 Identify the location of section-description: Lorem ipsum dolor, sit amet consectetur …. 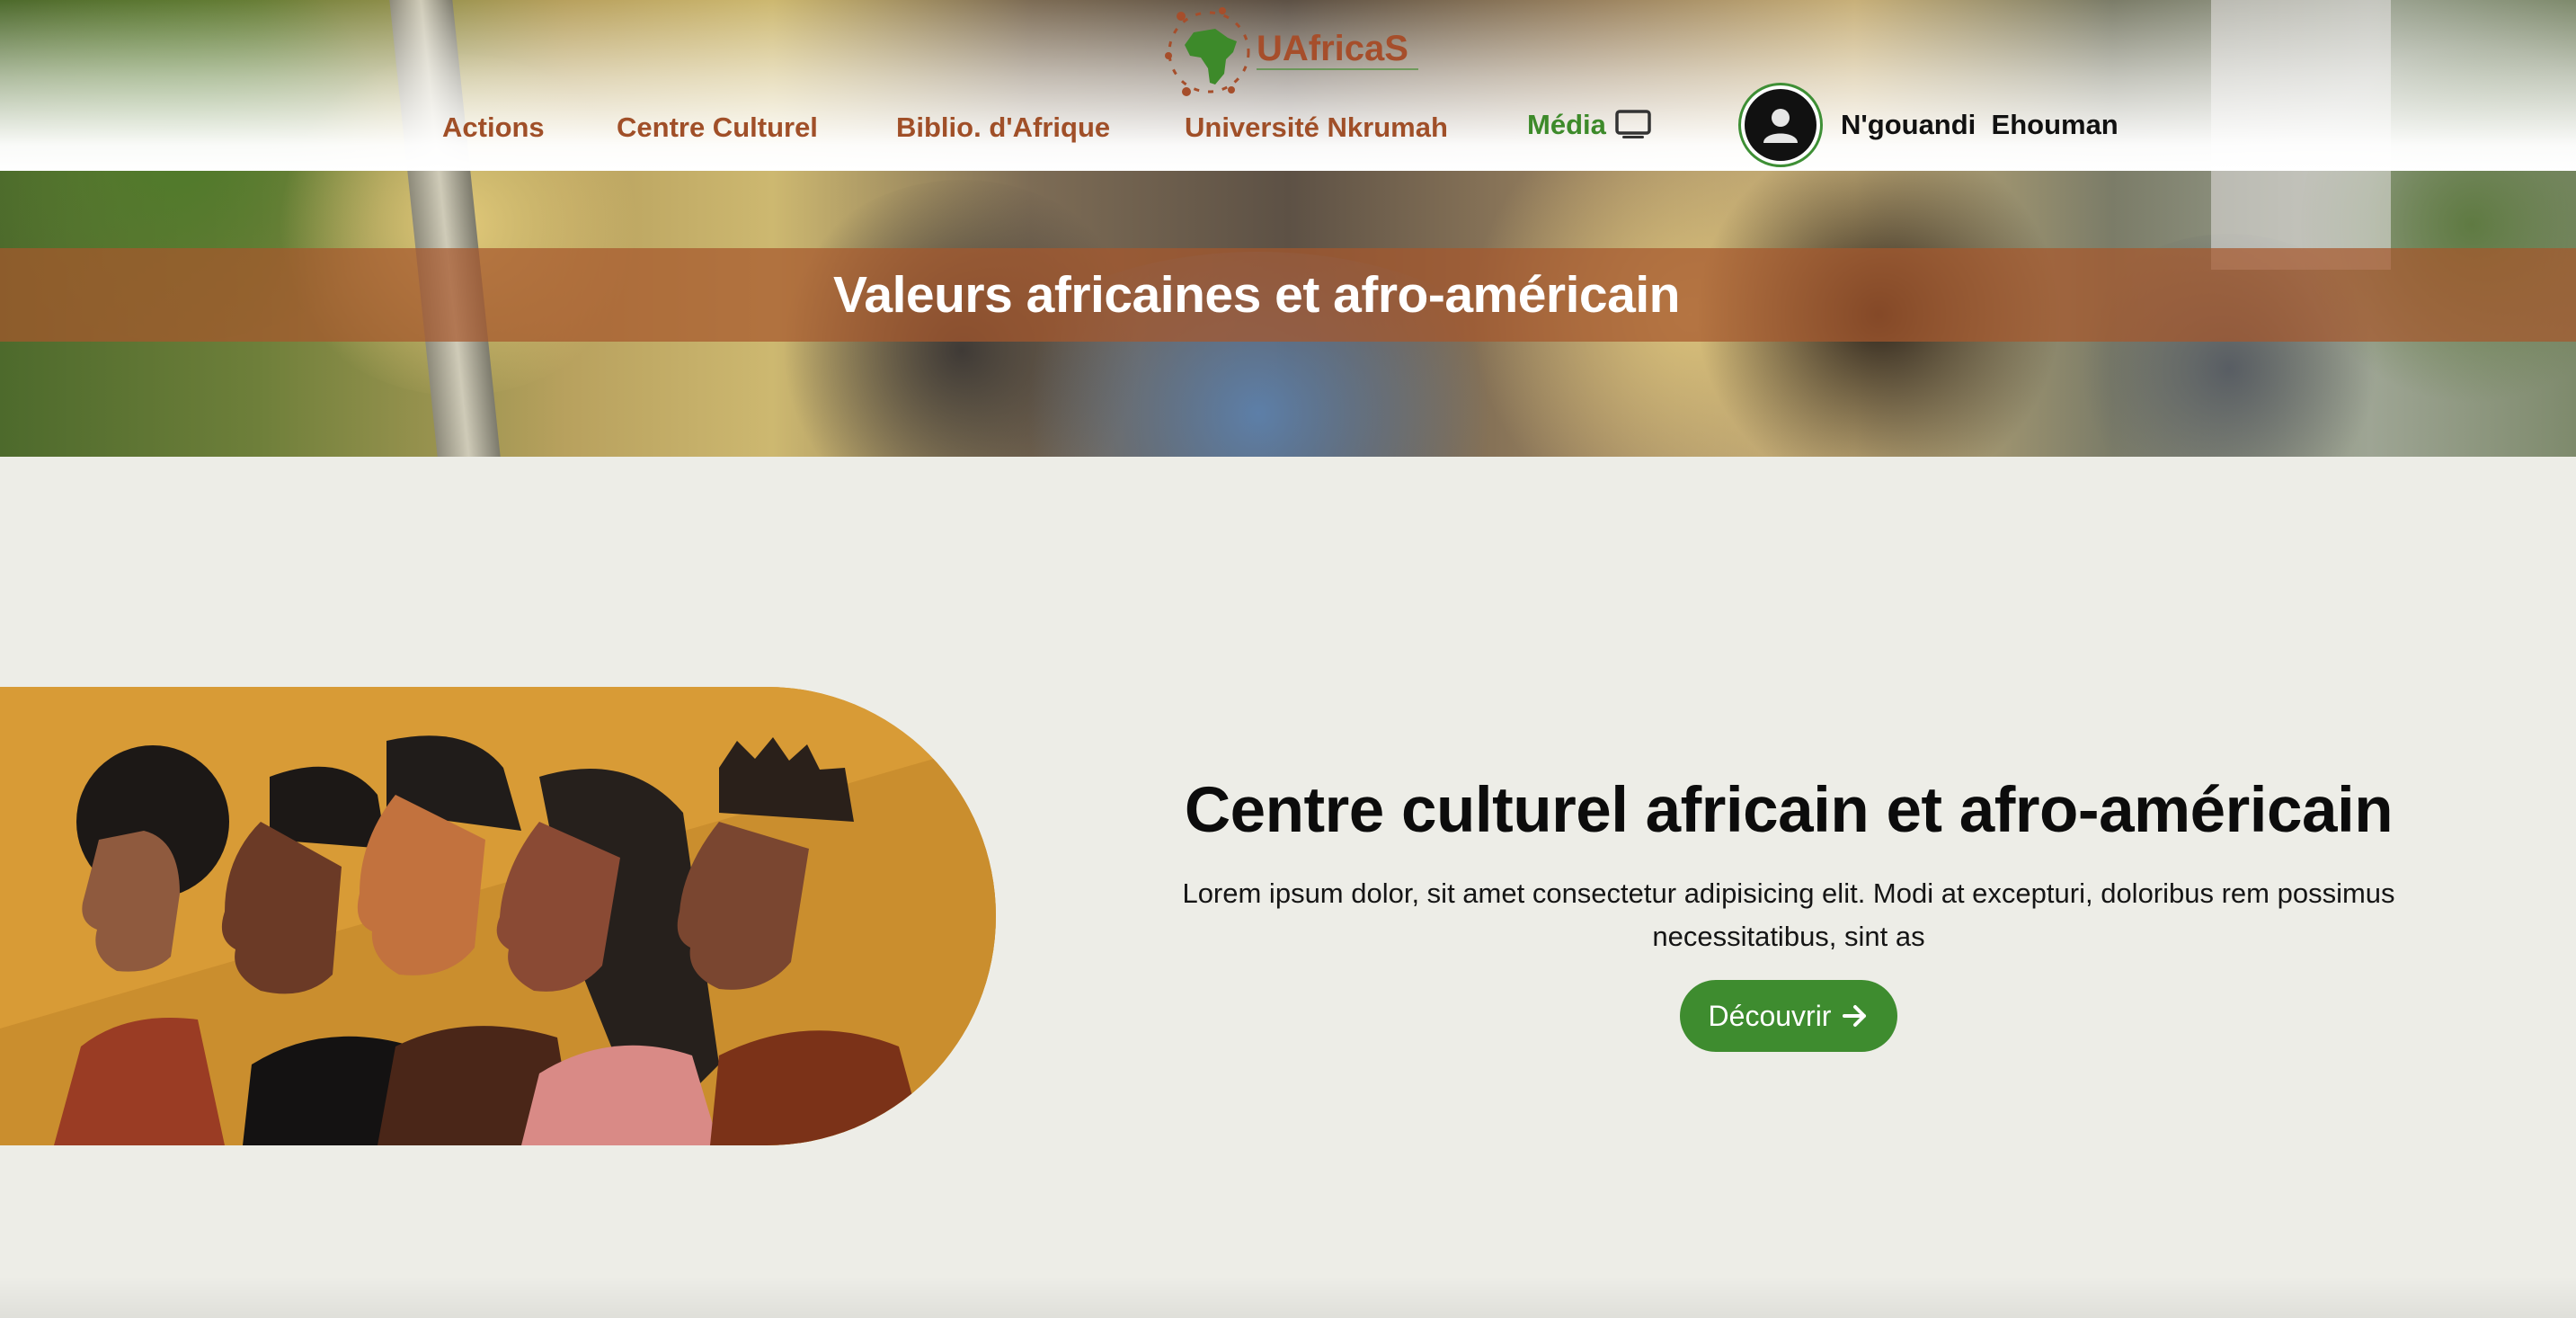
(1788, 915).